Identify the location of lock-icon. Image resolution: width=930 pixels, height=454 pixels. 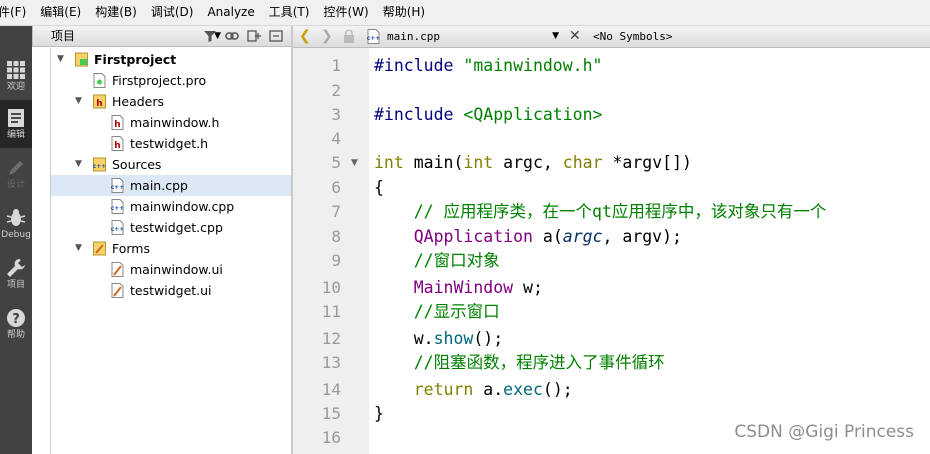
(349, 36).